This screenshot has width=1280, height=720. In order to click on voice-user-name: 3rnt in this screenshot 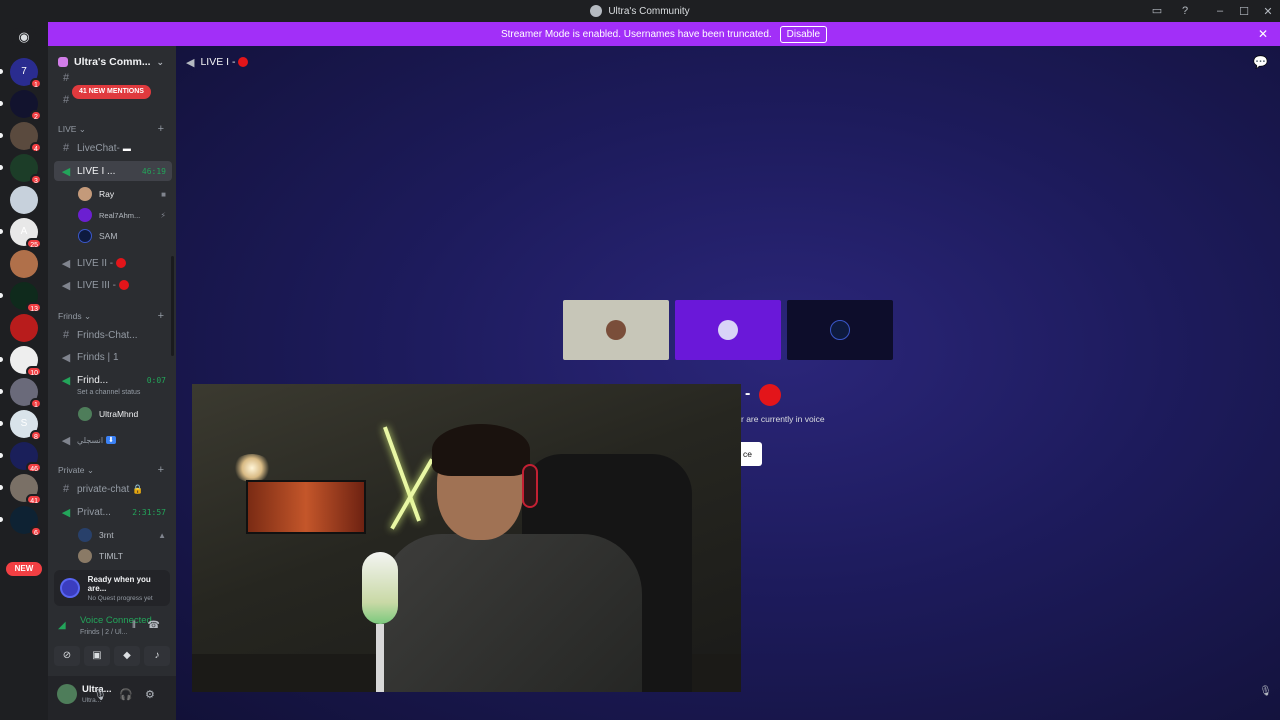, I will do `click(106, 535)`.